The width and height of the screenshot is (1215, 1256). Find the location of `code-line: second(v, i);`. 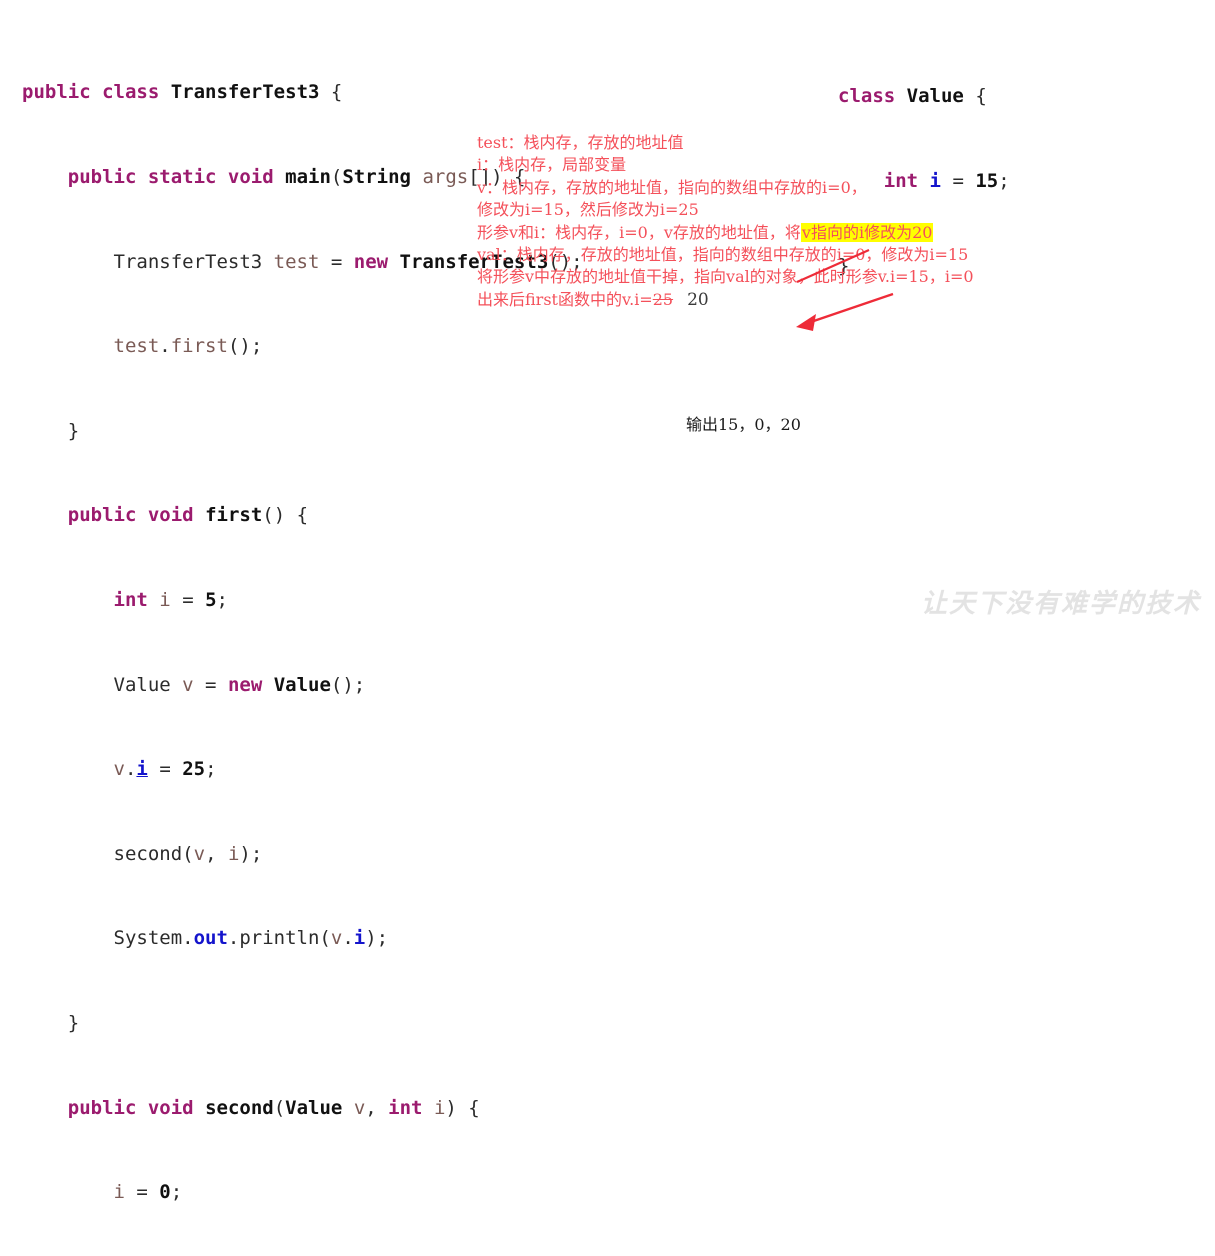

code-line: second(v, i); is located at coordinates (188, 853).